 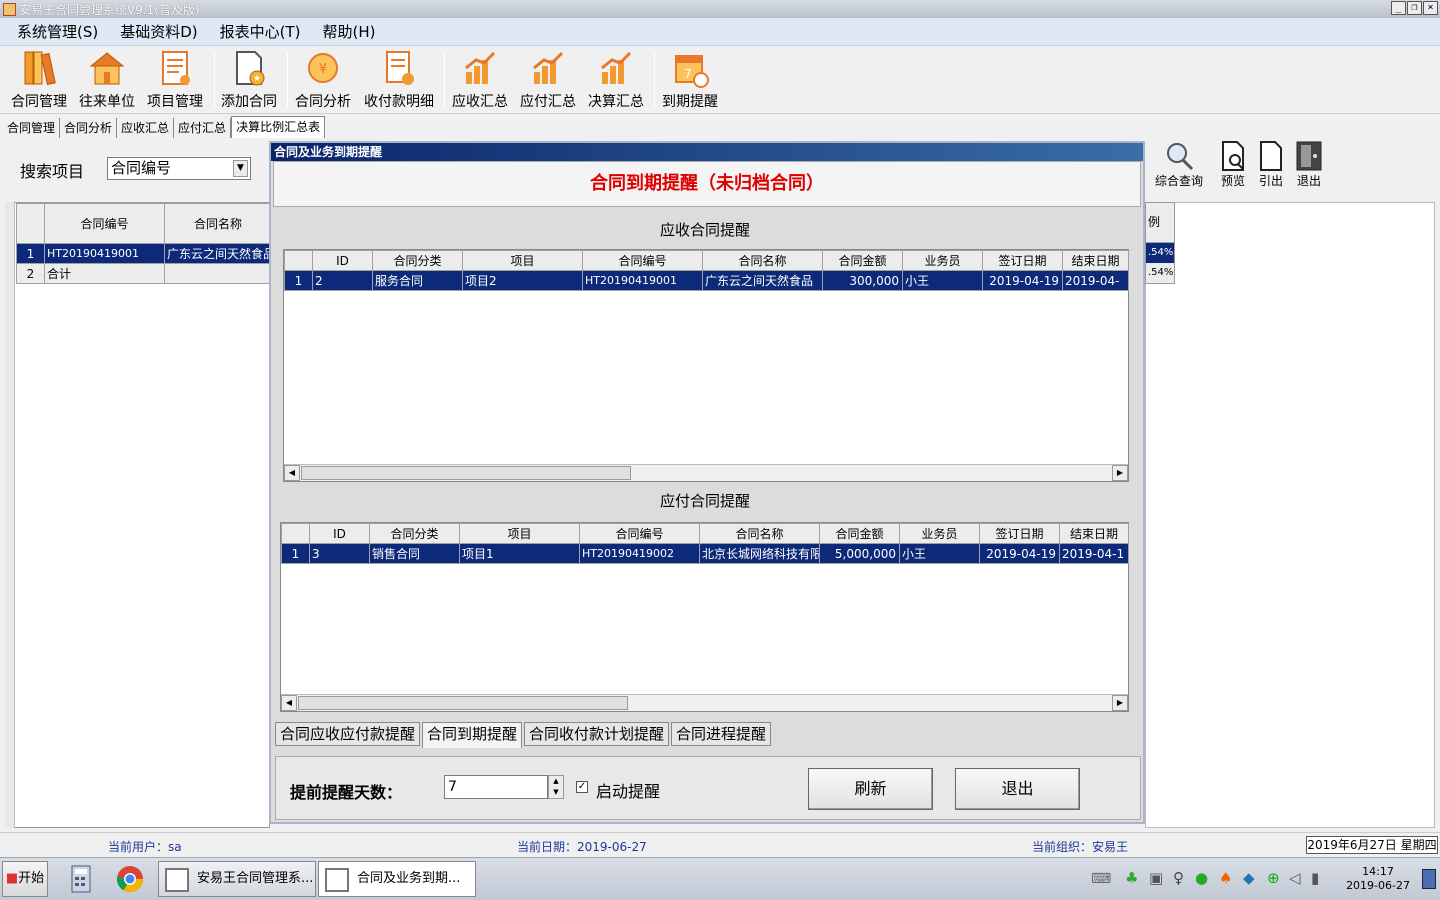 I want to click on ratio-grid-partial: 例 .54% .54%, so click(x=1160, y=243).